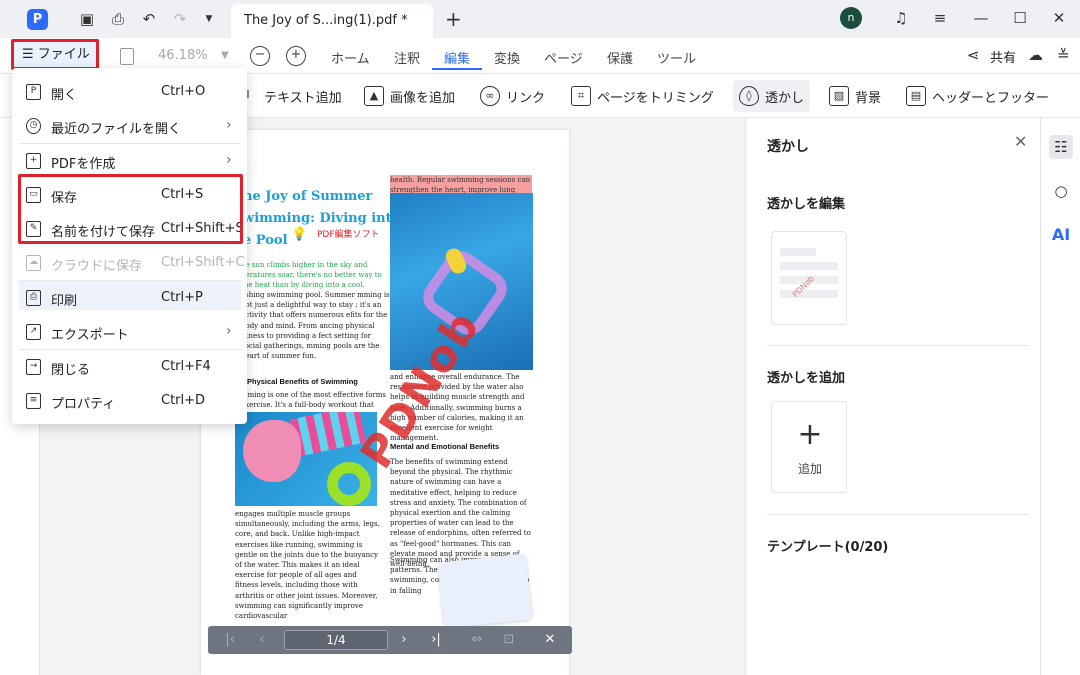 The image size is (1080, 675). What do you see at coordinates (303, 98) in the screenshot?
I see `add-text-label: テキスト追加` at bounding box center [303, 98].